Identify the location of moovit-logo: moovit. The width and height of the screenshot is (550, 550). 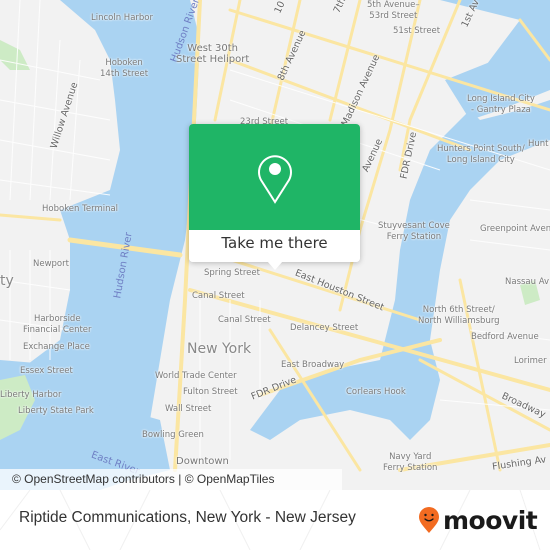
(478, 520).